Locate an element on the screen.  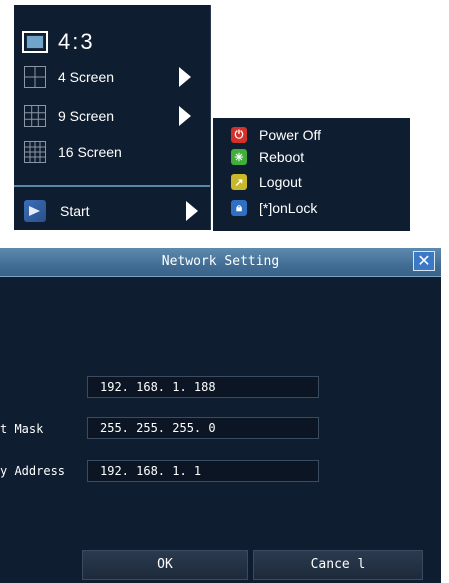
start-label: Start is located at coordinates (75, 211).